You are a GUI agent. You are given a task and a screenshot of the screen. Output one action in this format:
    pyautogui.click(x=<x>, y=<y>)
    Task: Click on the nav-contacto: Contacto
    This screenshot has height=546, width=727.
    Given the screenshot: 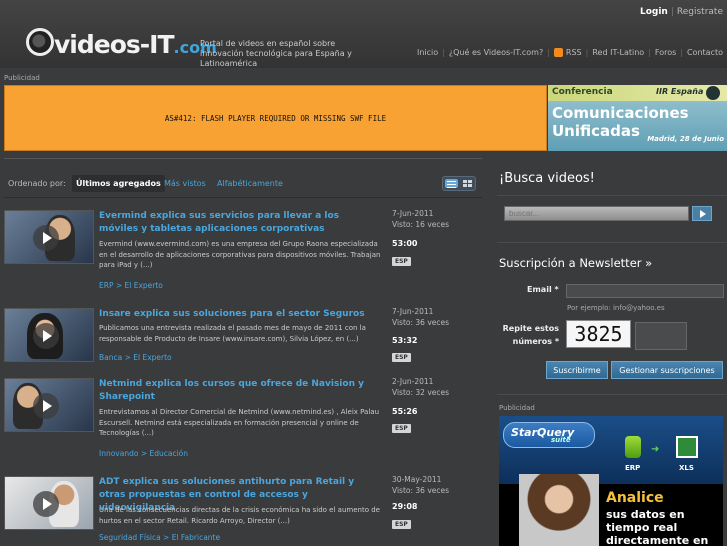 What is the action you would take?
    pyautogui.click(x=705, y=52)
    